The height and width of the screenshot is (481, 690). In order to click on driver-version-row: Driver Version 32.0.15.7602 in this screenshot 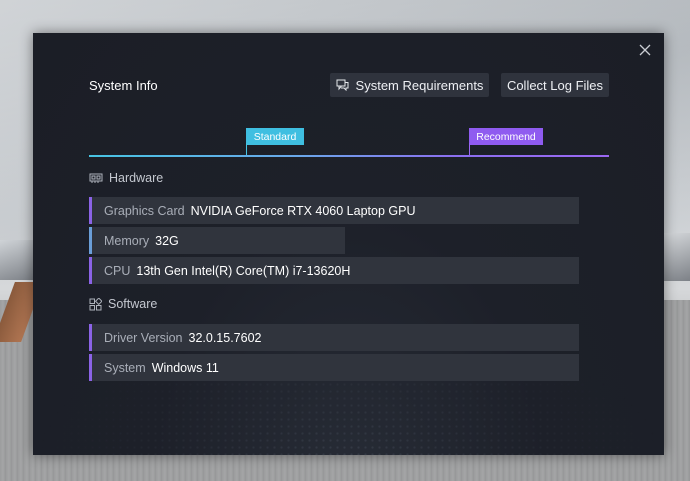, I will do `click(334, 337)`.